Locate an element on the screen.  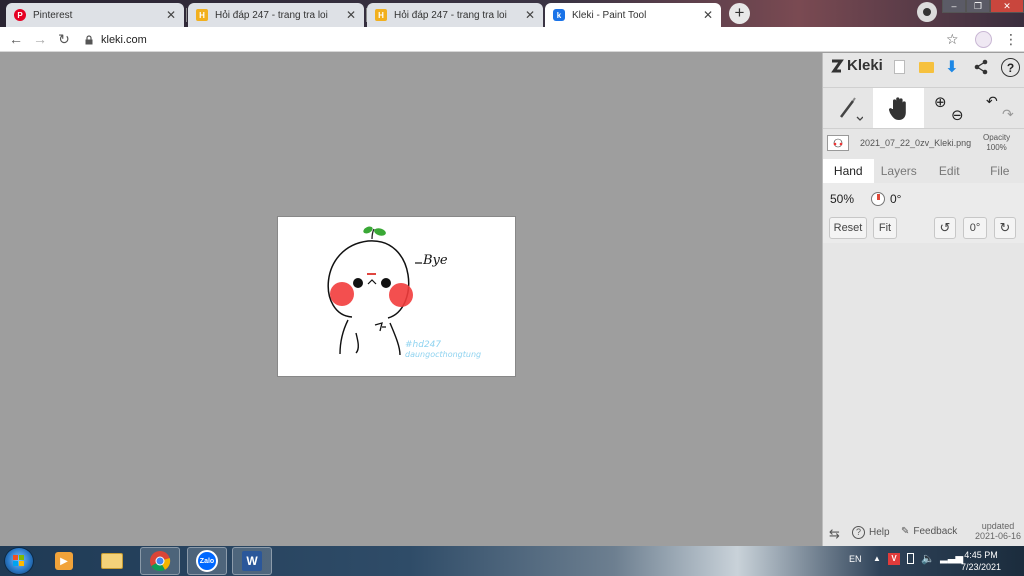
hand-icon is located at coordinates (897, 108).